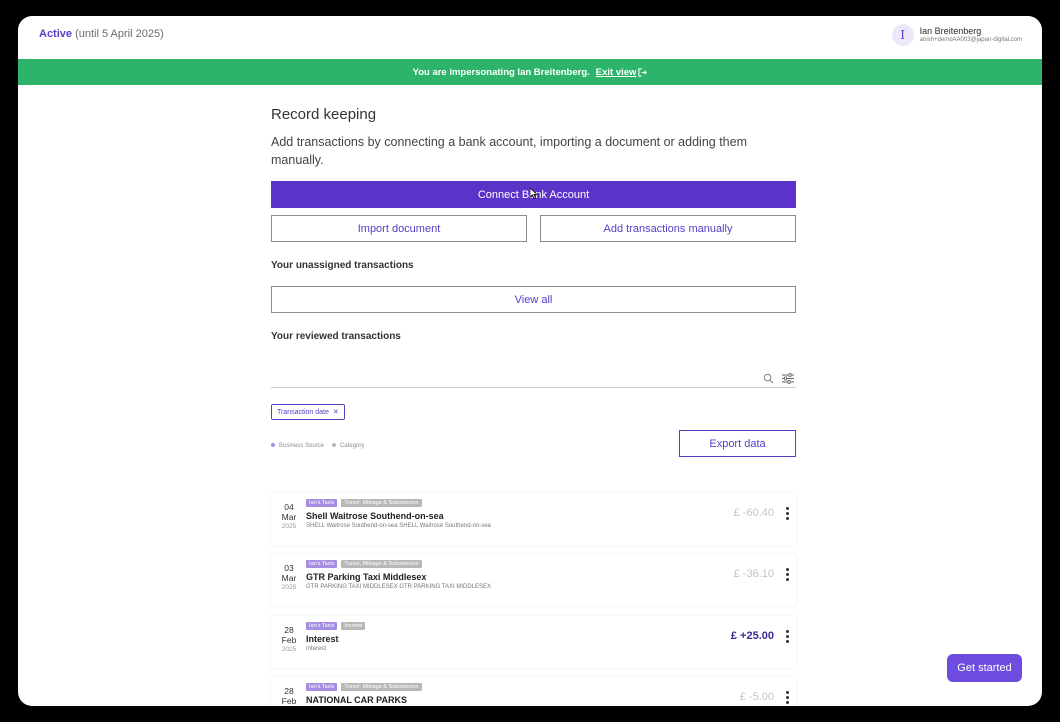 The height and width of the screenshot is (722, 1060). I want to click on exit-icon, so click(643, 72).